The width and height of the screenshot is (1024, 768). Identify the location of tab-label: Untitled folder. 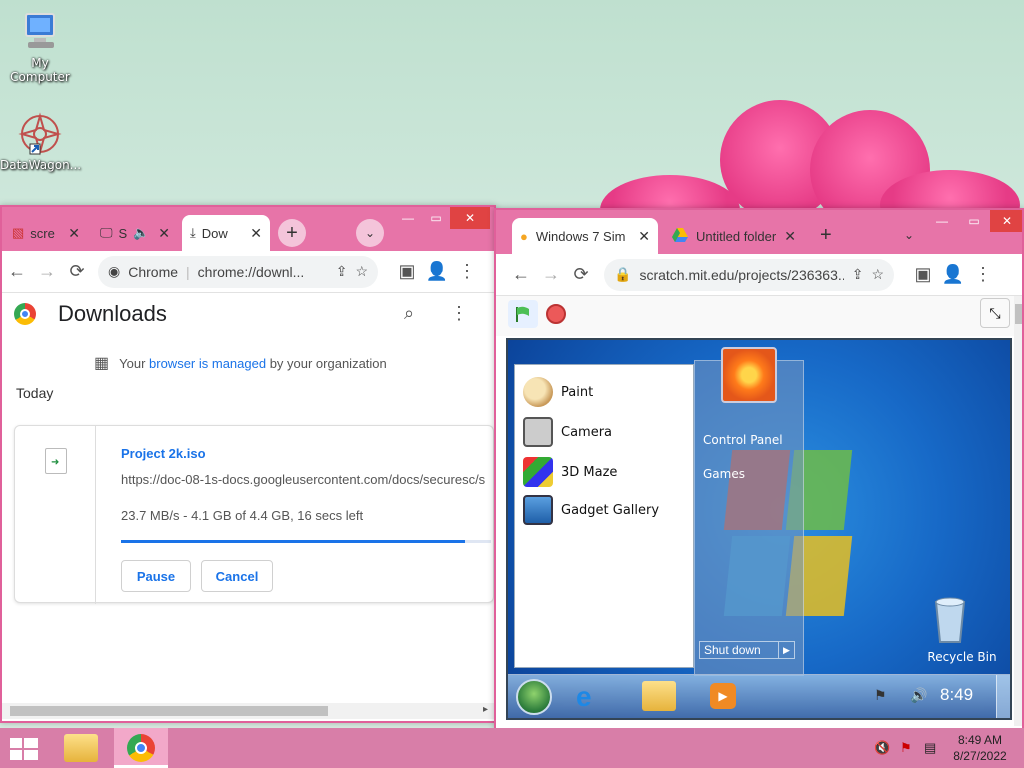
(736, 236).